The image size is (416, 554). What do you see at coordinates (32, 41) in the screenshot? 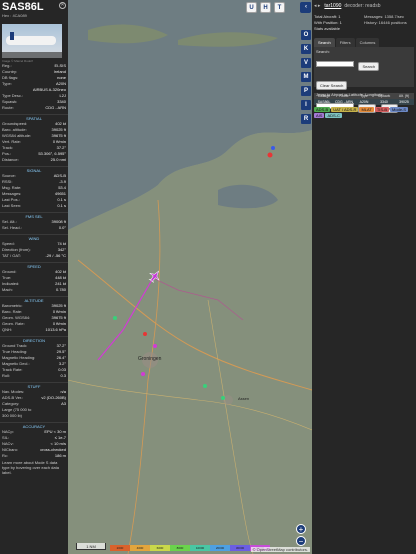
I see `aircraft-photo` at bounding box center [32, 41].